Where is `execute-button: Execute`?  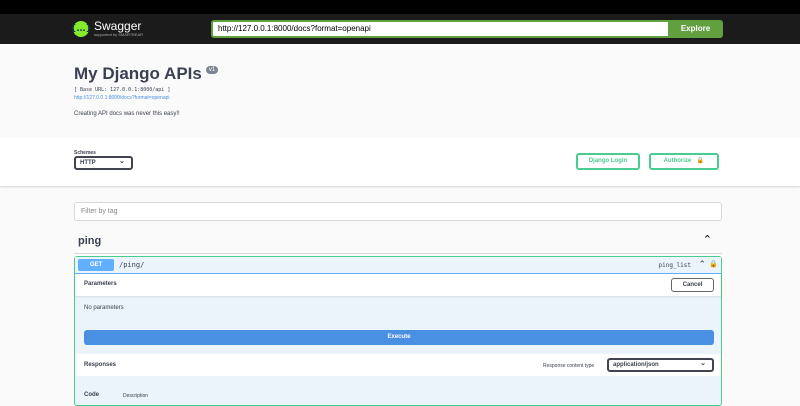
execute-button: Execute is located at coordinates (399, 337).